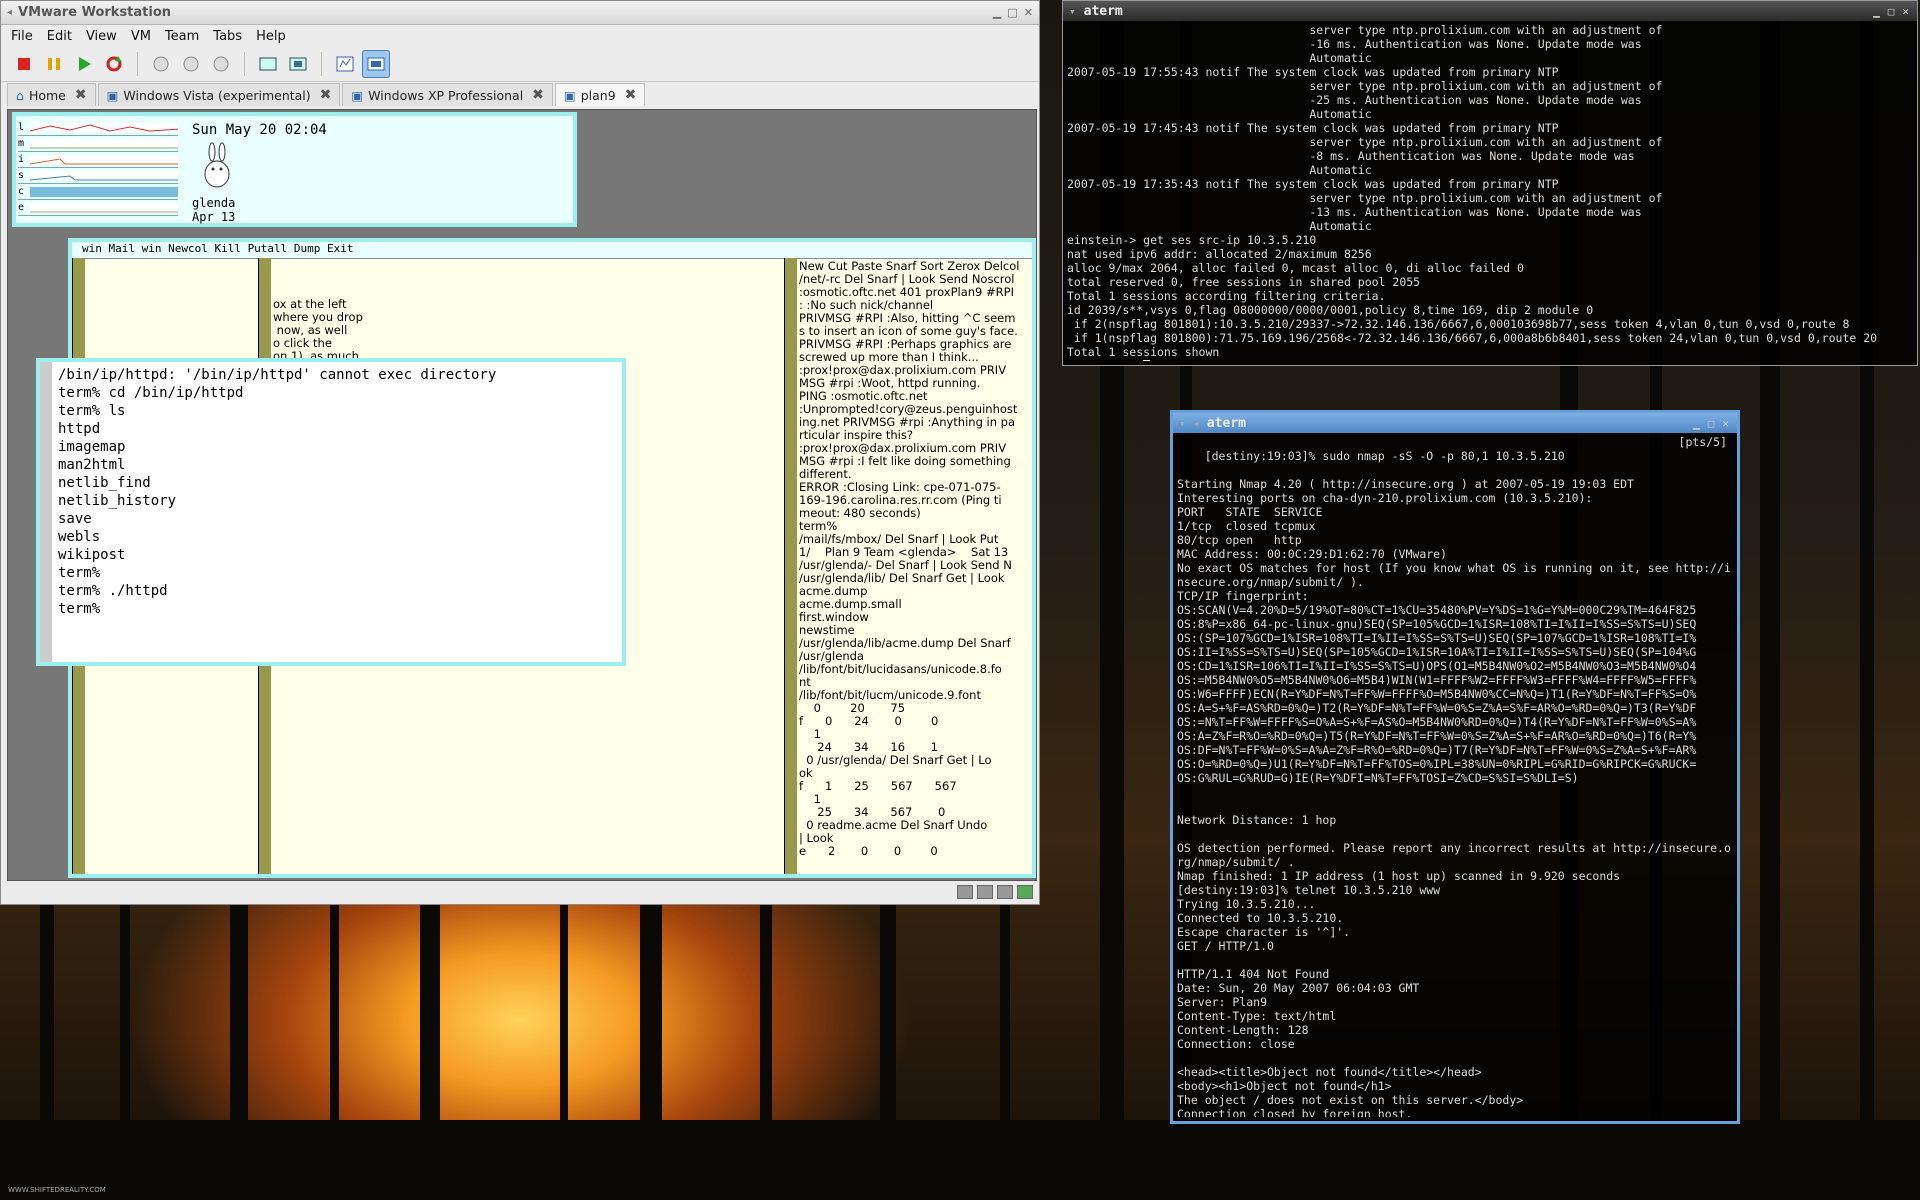  I want to click on stat-label: m, so click(21, 143).